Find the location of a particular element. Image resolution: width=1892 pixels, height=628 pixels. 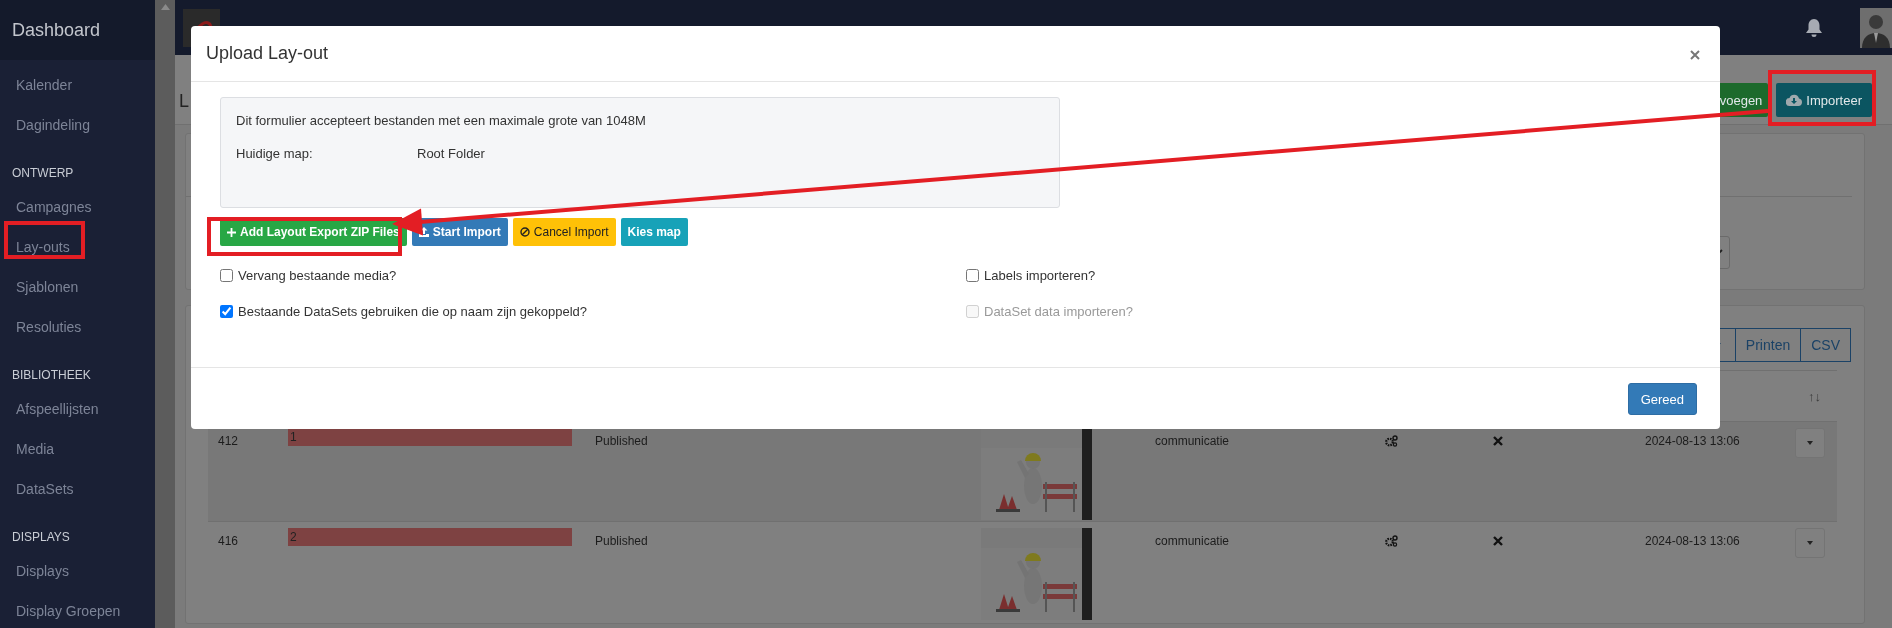

export-button: CSV is located at coordinates (1825, 345).